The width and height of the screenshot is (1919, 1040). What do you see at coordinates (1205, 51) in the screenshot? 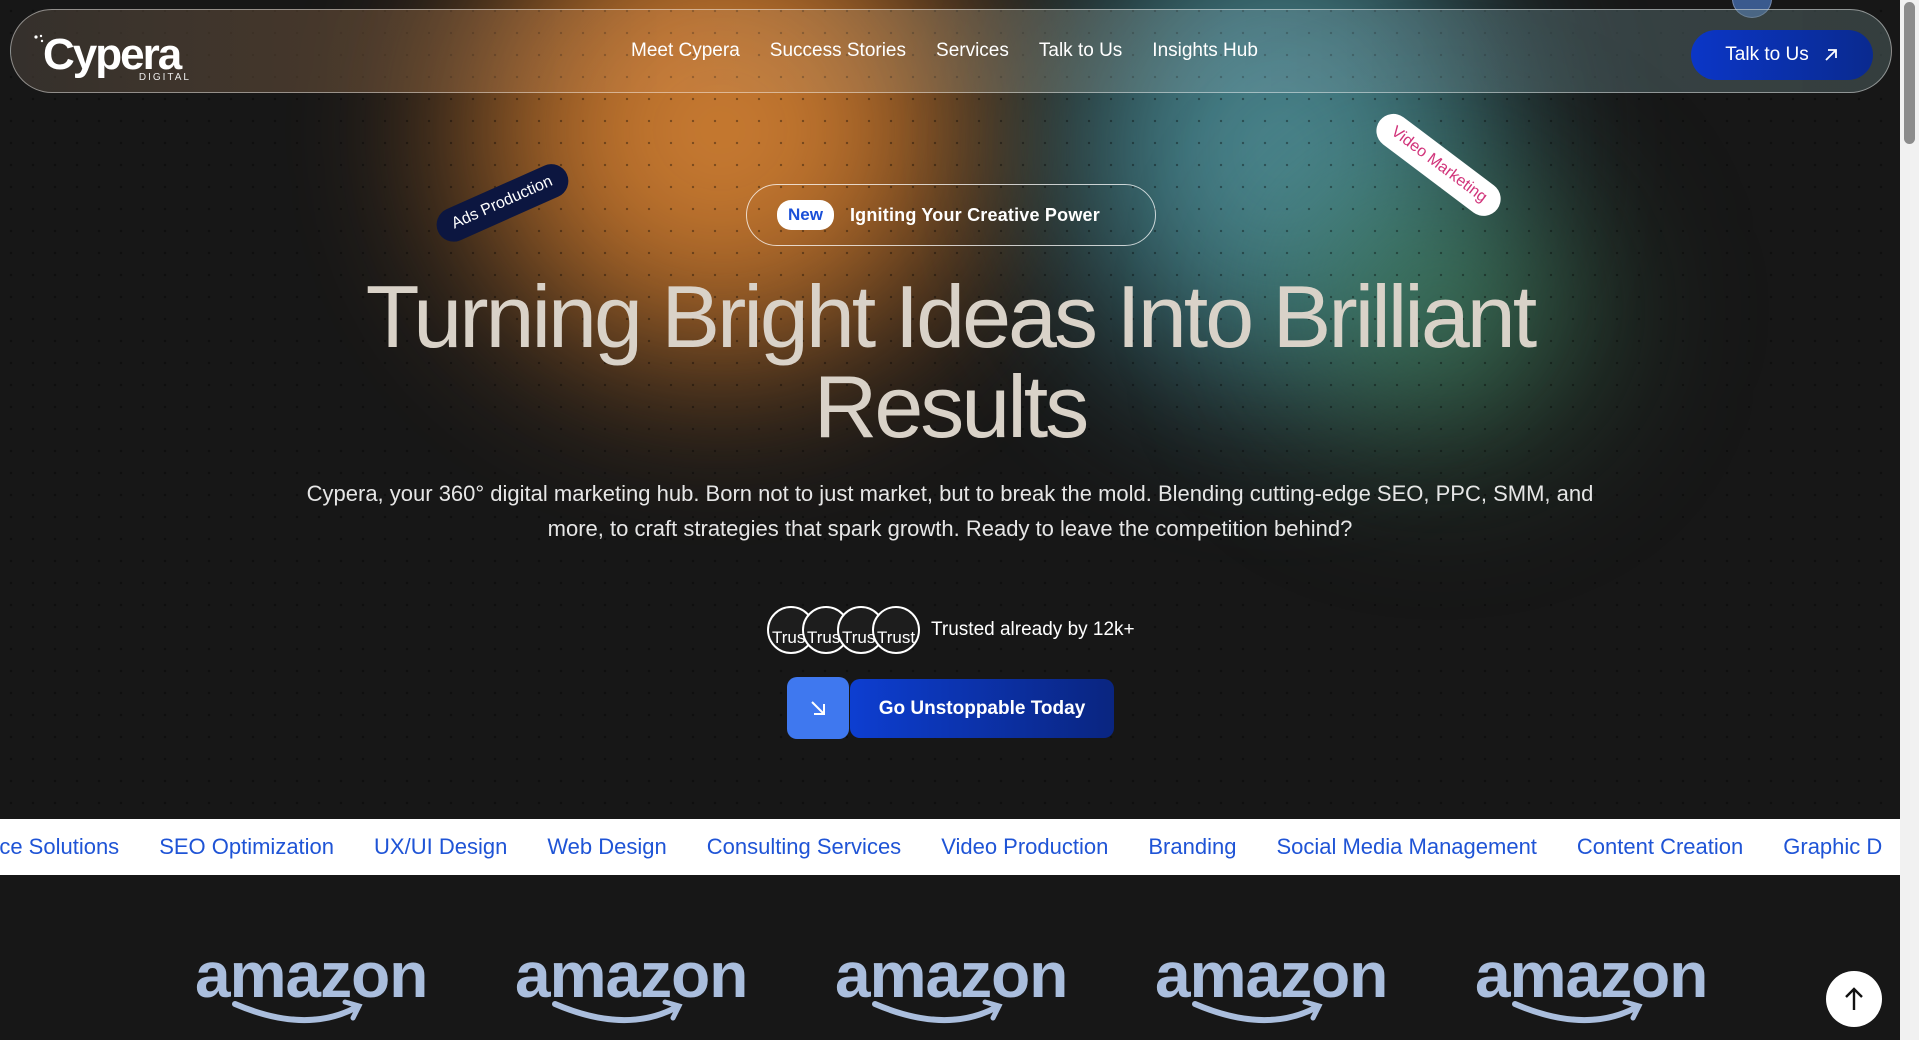
I see `nav-insights-hub: Insights Hub` at bounding box center [1205, 51].